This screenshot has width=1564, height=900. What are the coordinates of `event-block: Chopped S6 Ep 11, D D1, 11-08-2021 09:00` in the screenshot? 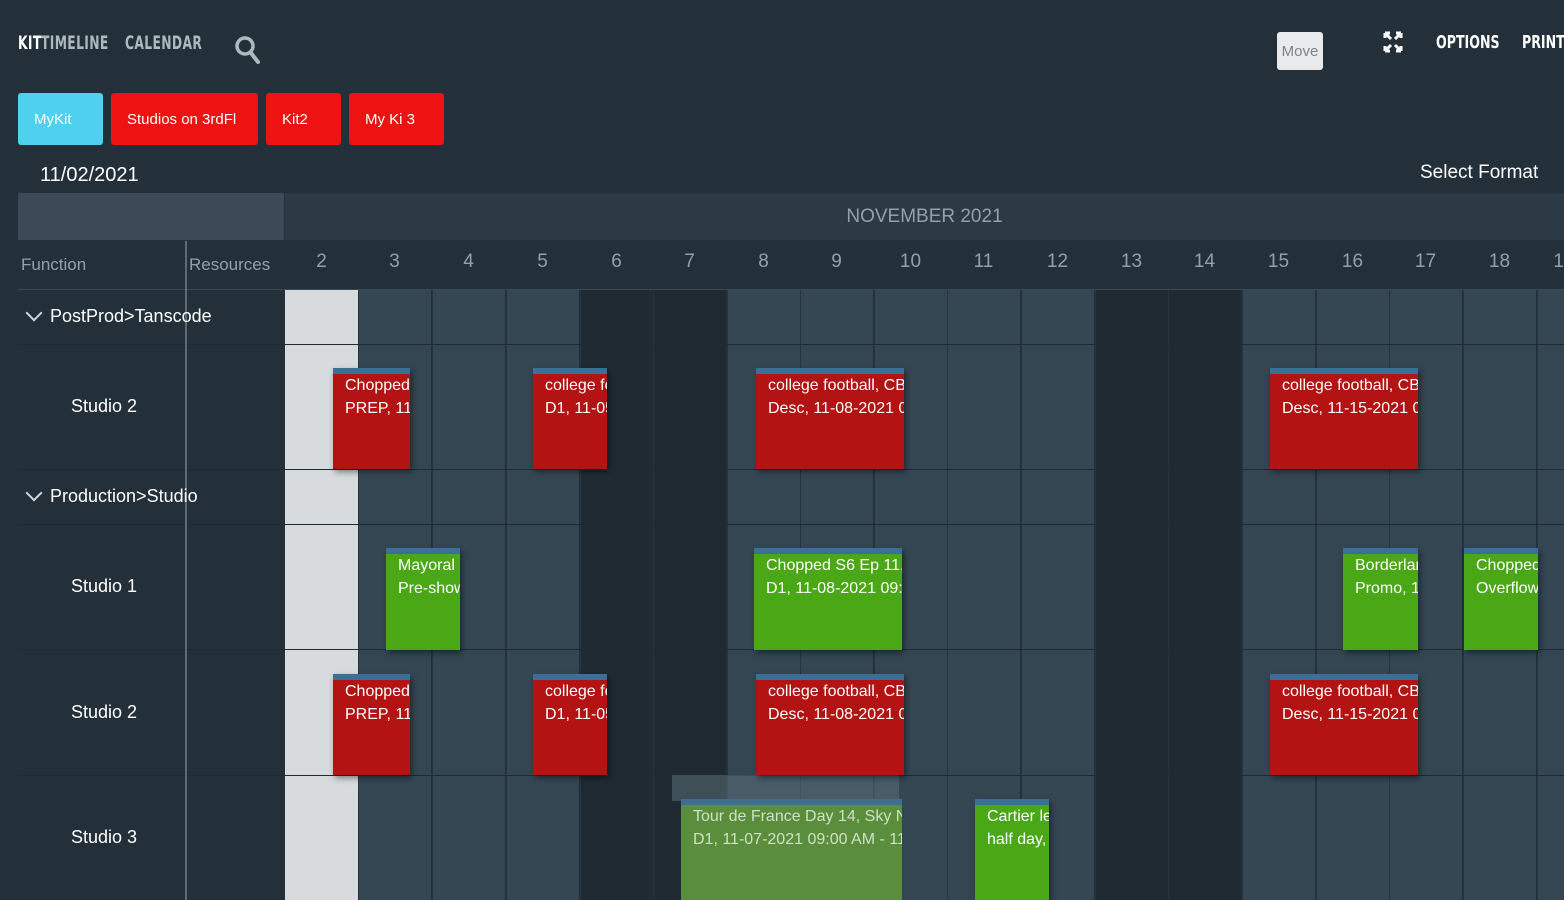 It's located at (828, 599).